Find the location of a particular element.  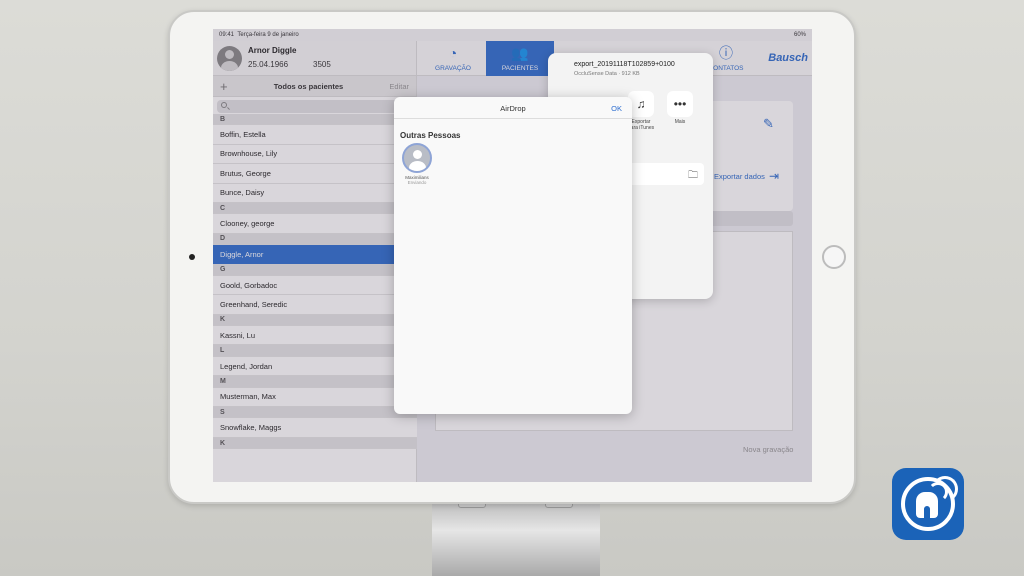

more-icon: ••• is located at coordinates (680, 104).